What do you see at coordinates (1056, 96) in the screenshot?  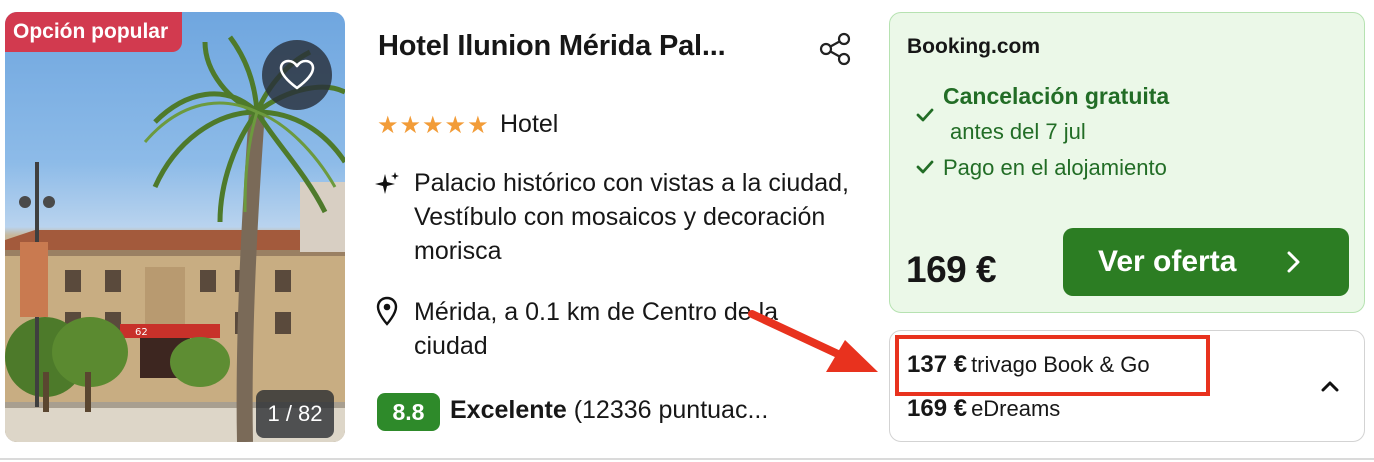 I see `free-cancellation: Cancelación gratuita` at bounding box center [1056, 96].